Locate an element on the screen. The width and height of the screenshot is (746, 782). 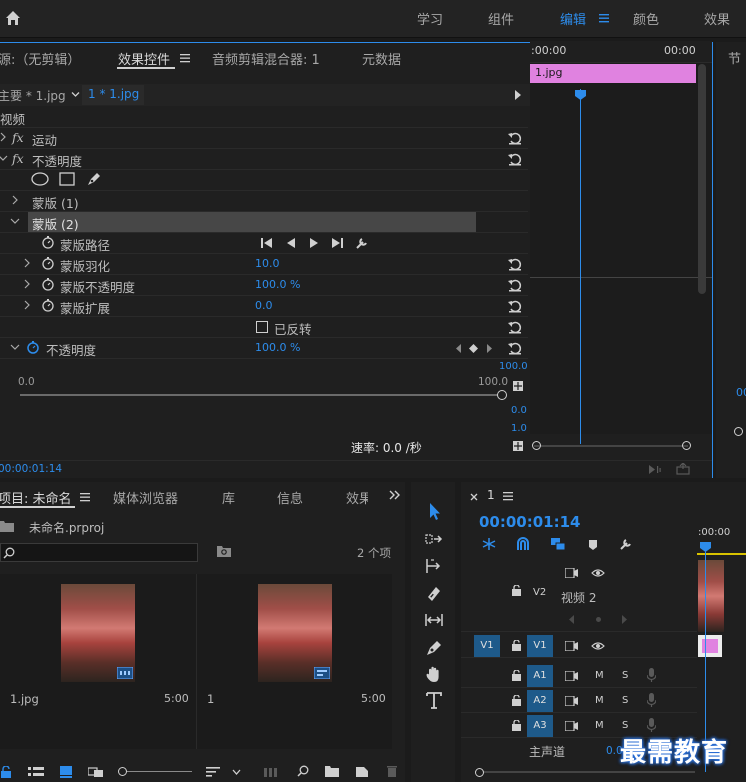
hand-tool-icon is located at coordinates (434, 674).